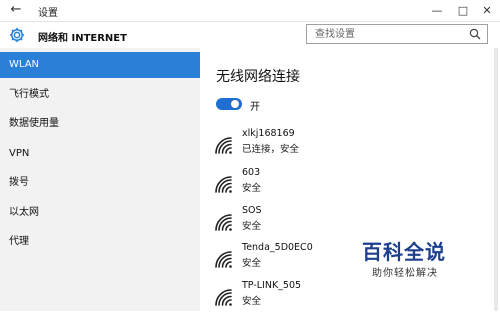  What do you see at coordinates (268, 133) in the screenshot?
I see `network-name: xlkj168169` at bounding box center [268, 133].